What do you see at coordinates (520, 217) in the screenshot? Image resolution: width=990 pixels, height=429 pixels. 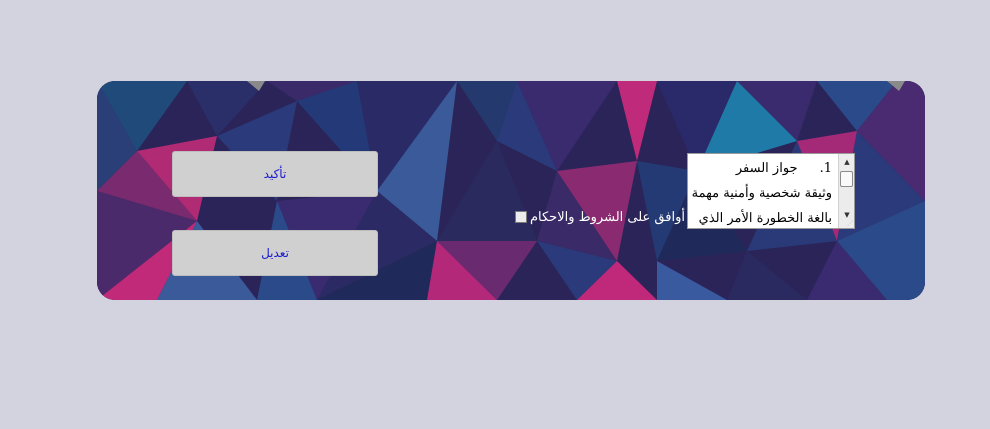 I see `agree-terms-checkbox` at bounding box center [520, 217].